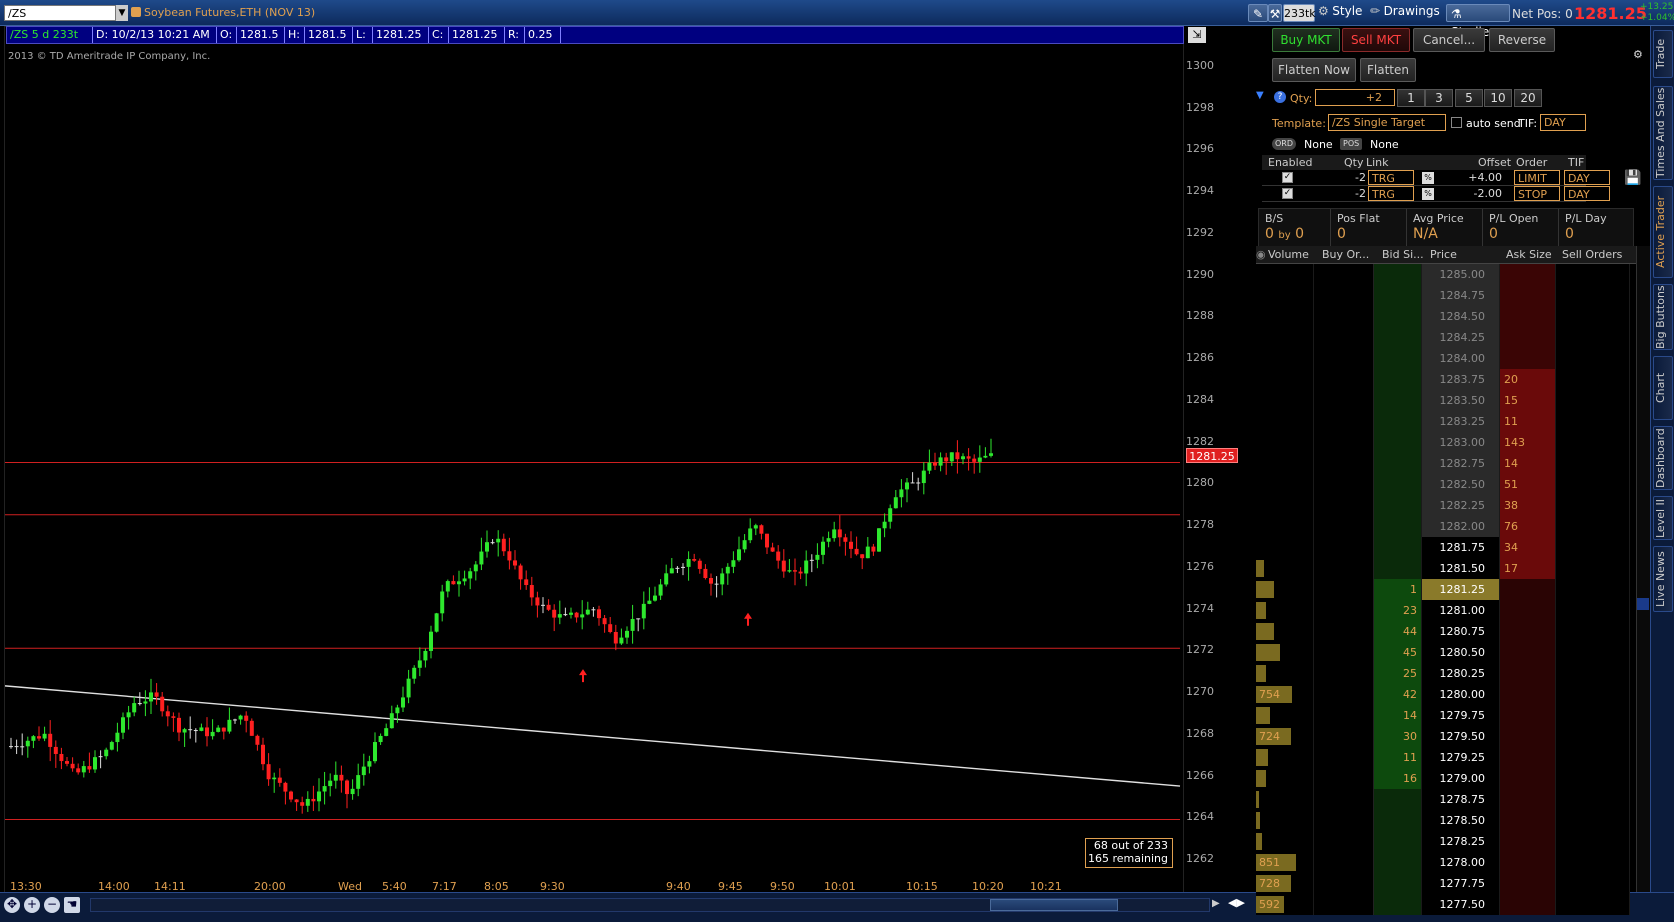  I want to click on ask-size-cell: 20, so click(1528, 379).